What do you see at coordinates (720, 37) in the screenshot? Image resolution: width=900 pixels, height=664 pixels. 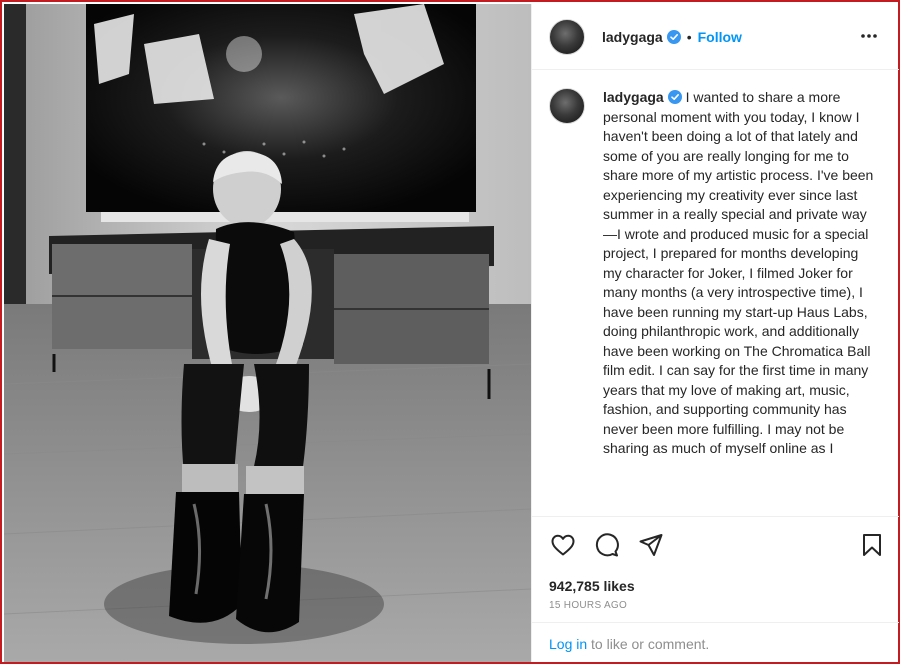 I see `follow-button: Follow` at bounding box center [720, 37].